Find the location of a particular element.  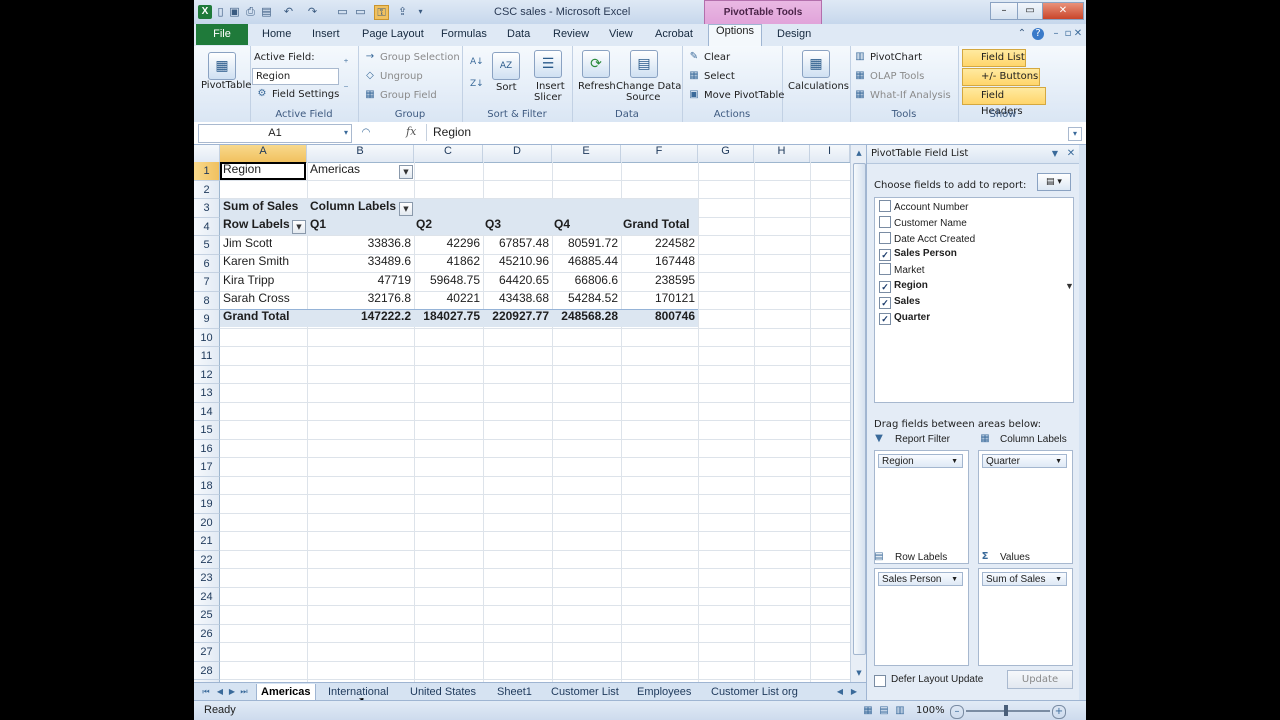

pivottable-label: PivotTable is located at coordinates (226, 85).